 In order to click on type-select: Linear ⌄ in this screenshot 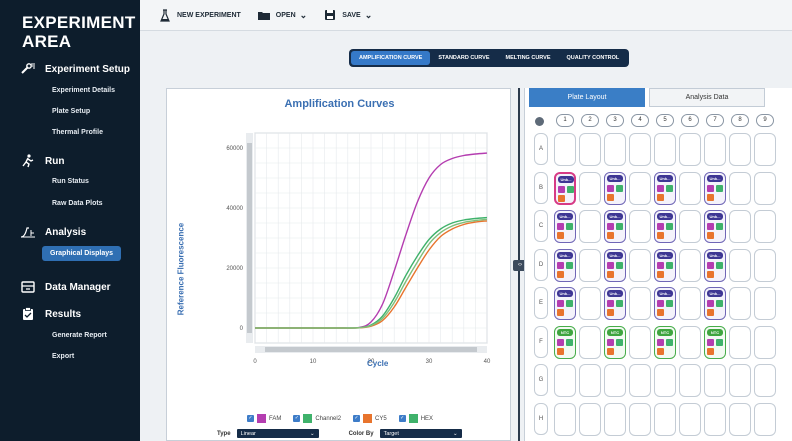, I will do `click(277, 433)`.